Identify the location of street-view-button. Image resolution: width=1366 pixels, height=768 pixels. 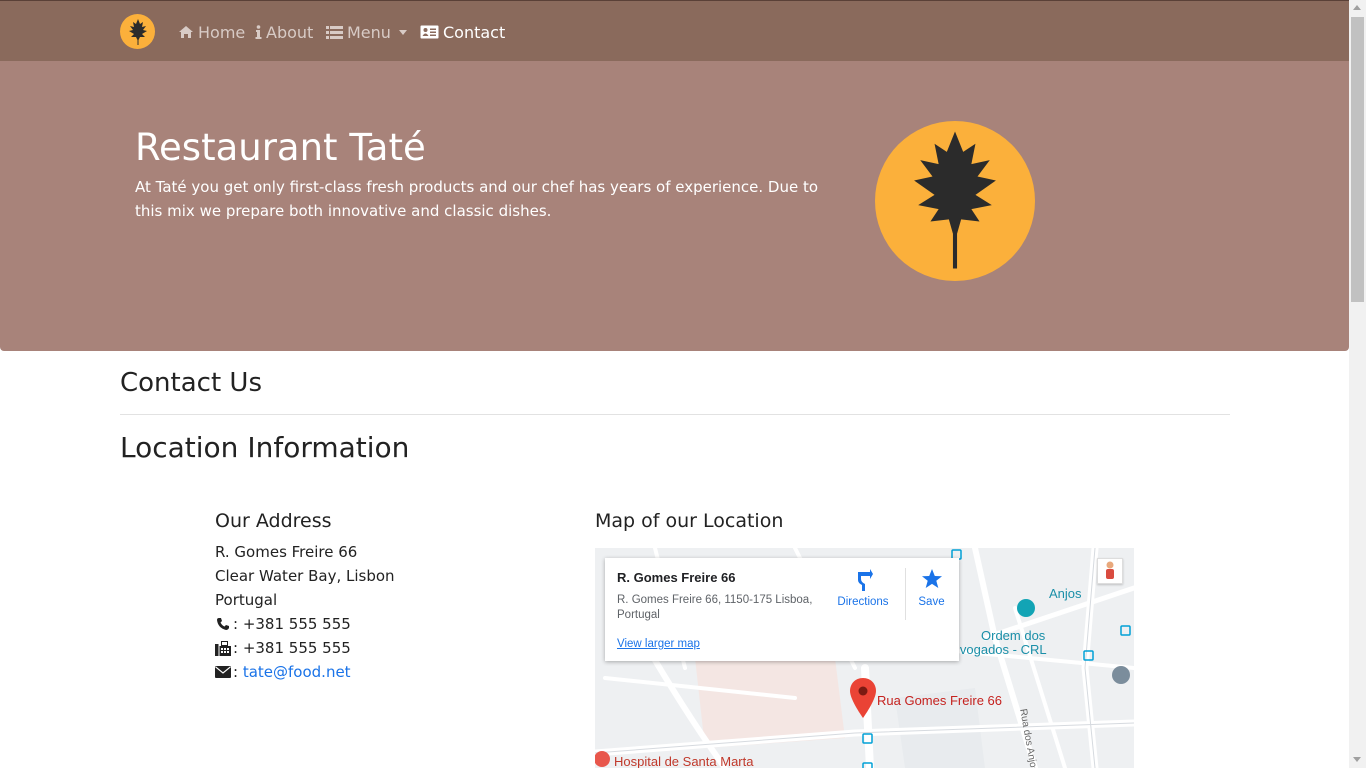
(1110, 571).